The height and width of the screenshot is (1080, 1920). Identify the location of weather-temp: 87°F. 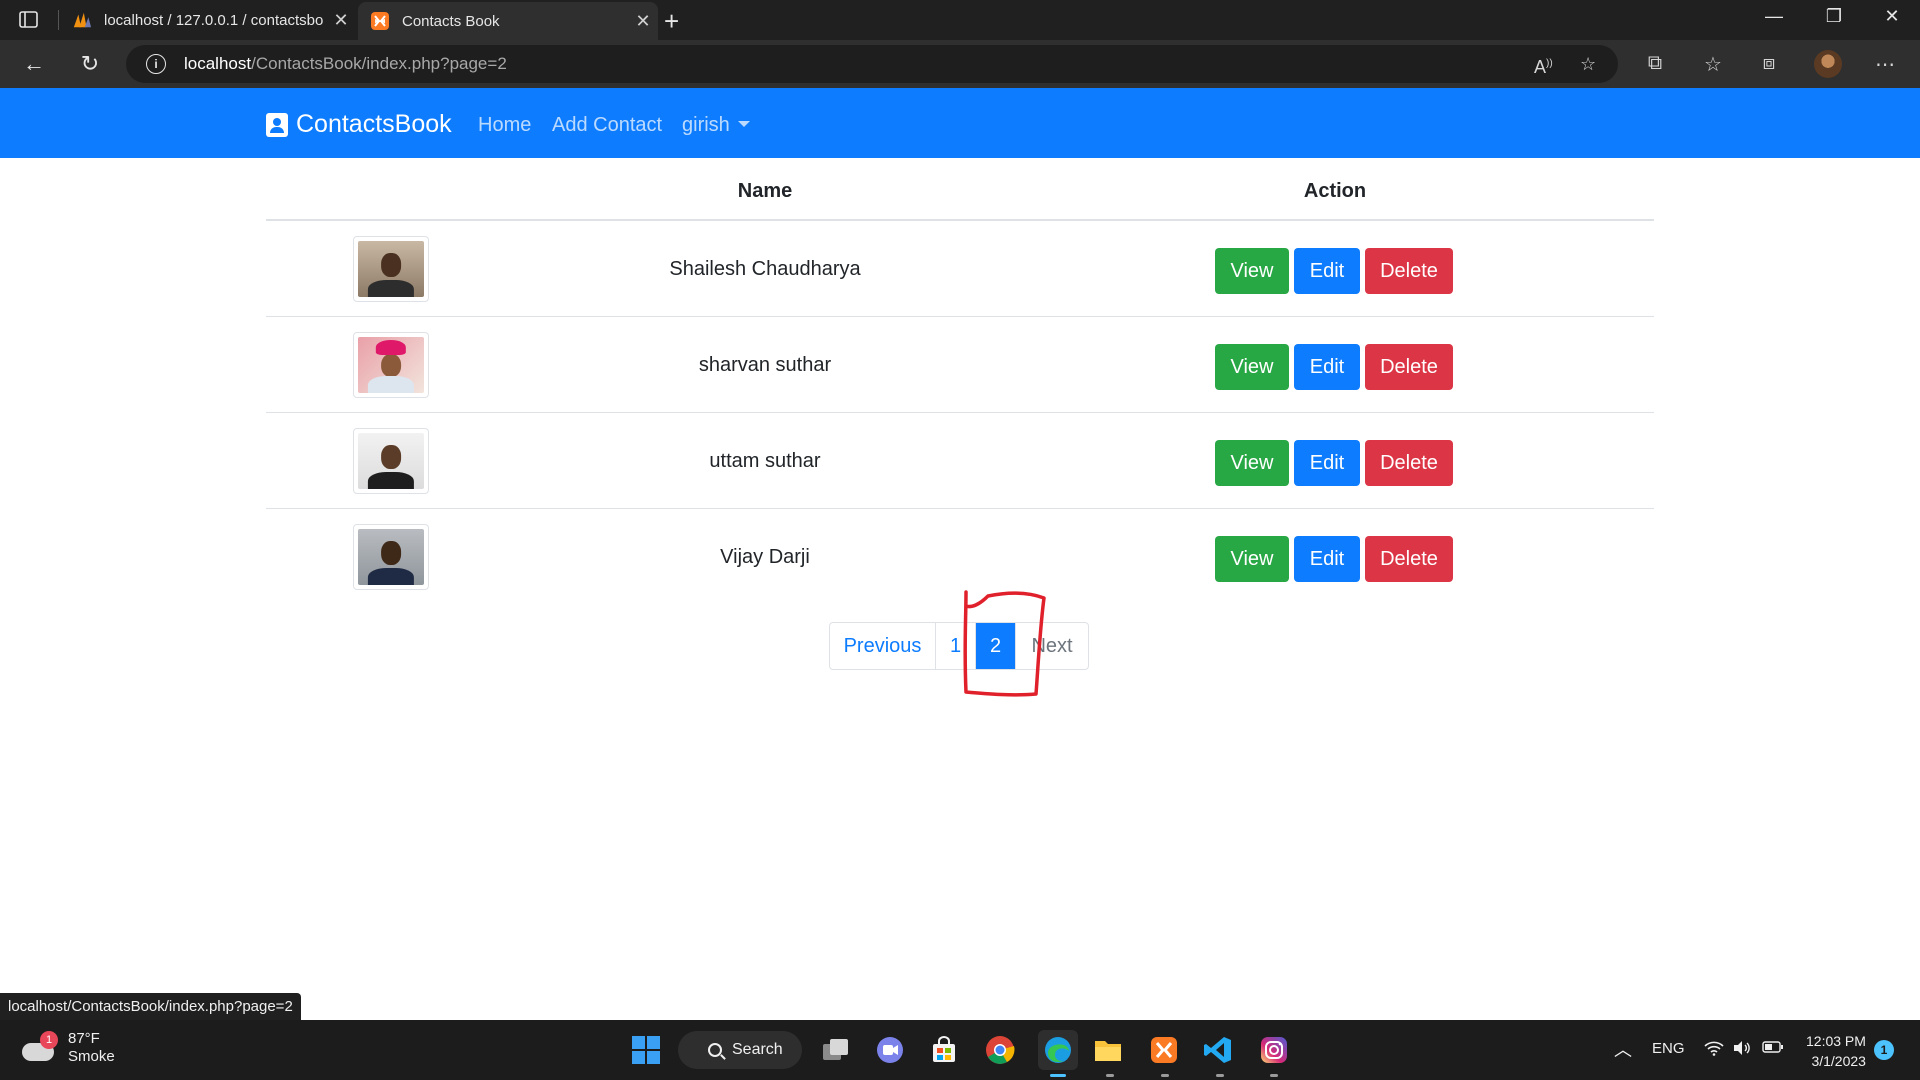
(84, 1038).